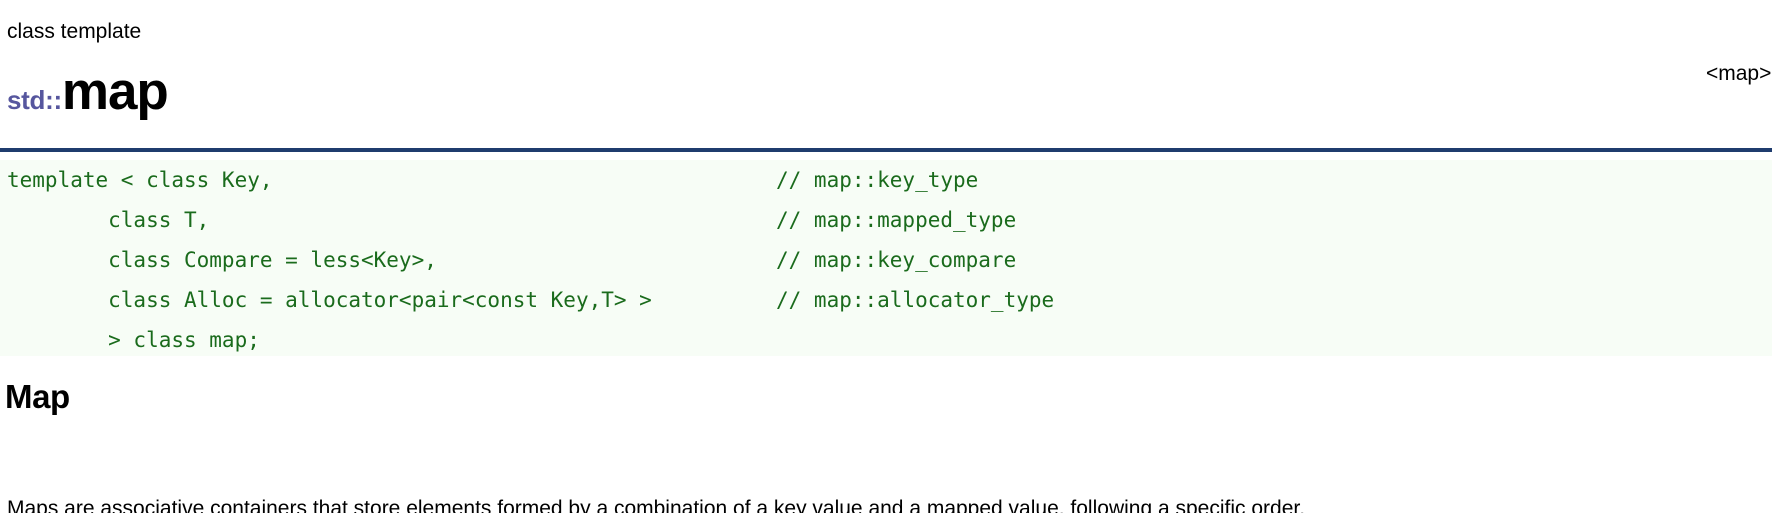 The height and width of the screenshot is (513, 1772). I want to click on include-header-reference: <map>, so click(1738, 74).